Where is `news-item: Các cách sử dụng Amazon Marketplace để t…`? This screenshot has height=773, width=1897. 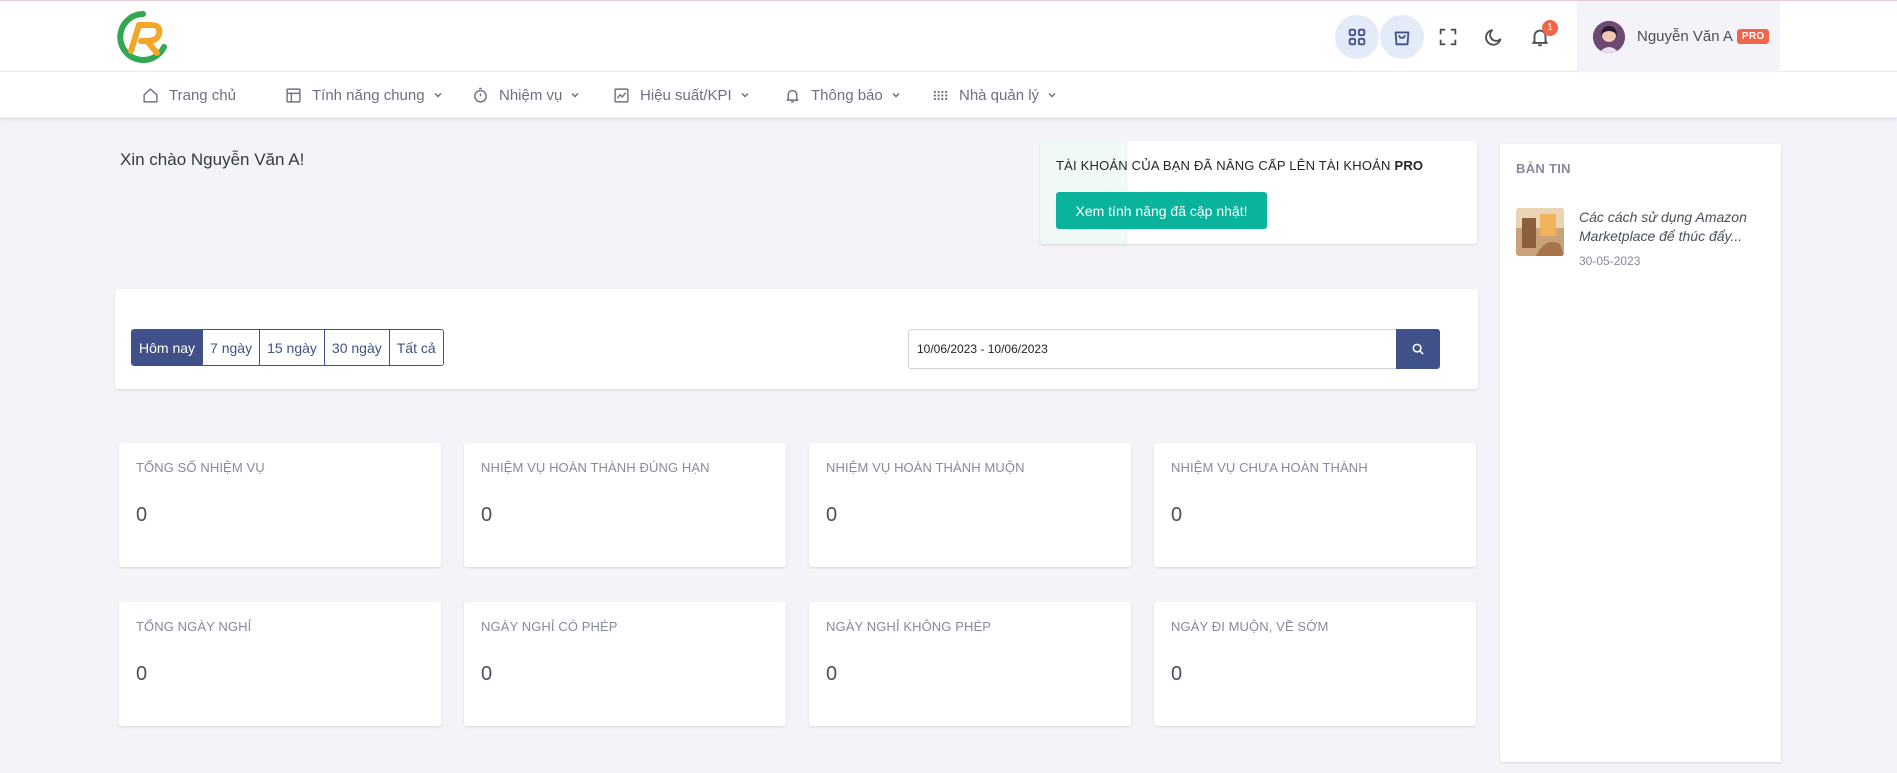 news-item: Các cách sử dụng Amazon Marketplace để t… is located at coordinates (1641, 241).